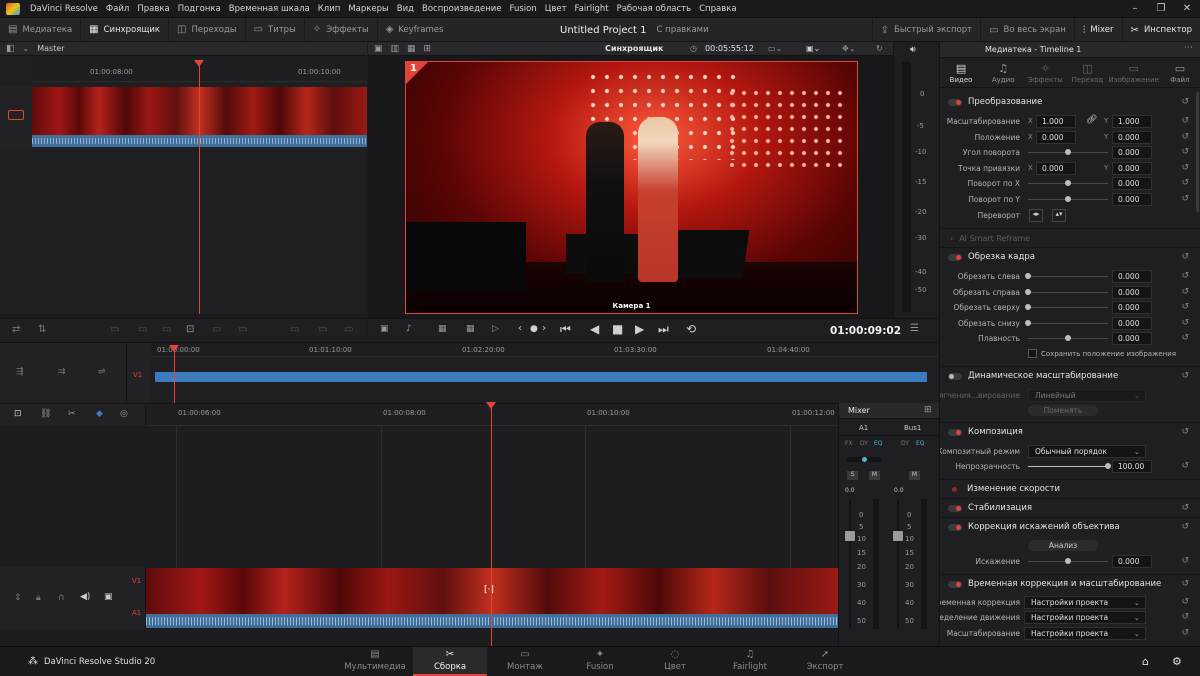  Describe the element at coordinates (775, 48) in the screenshot. I see `view-options-icon: ▭⌄` at that location.